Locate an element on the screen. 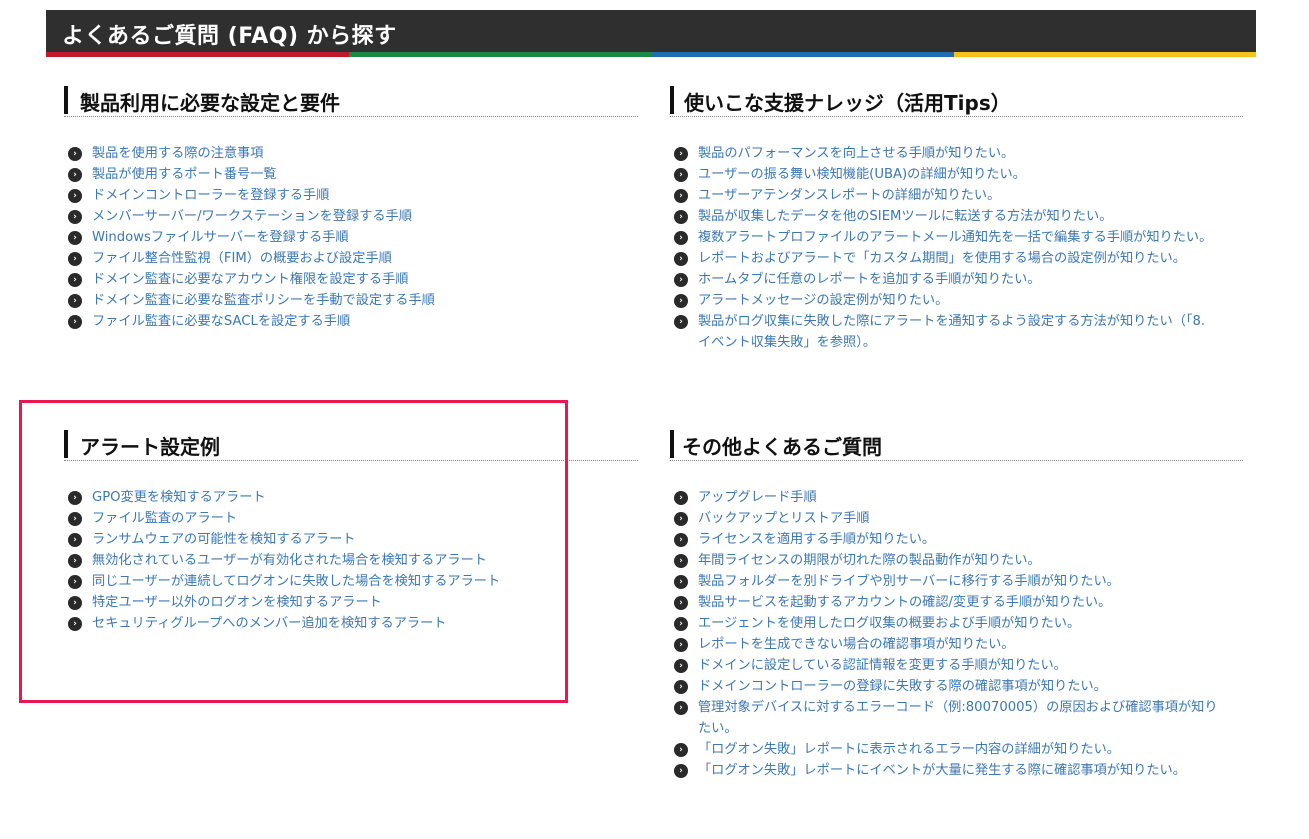 The image size is (1309, 839). faq-link: ファイル整合性監視（FIM）の概要および設定手順 is located at coordinates (242, 258).